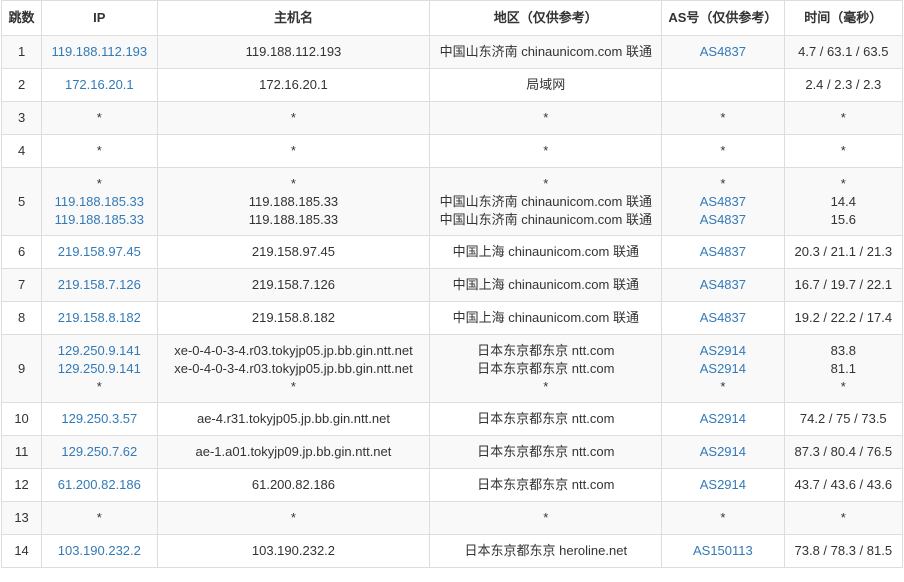 The width and height of the screenshot is (904, 582). Describe the element at coordinates (99, 485) in the screenshot. I see `ip-link: 61.200.82.186` at that location.